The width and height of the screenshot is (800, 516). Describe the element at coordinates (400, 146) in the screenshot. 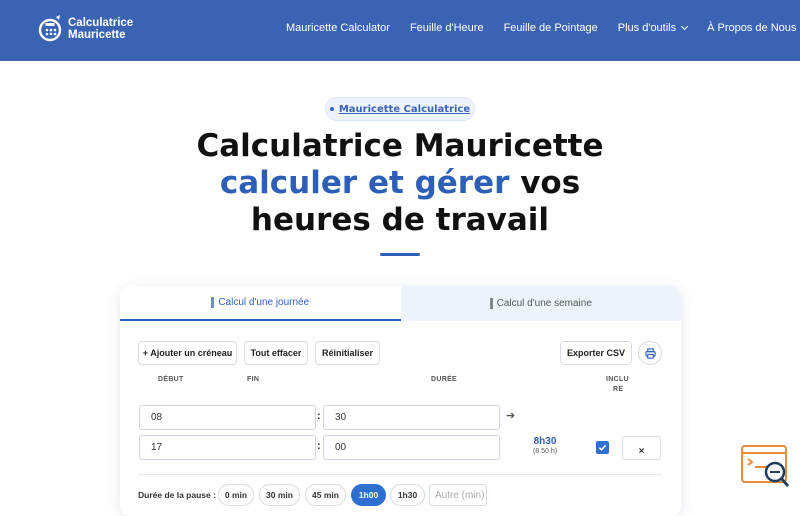

I see `title-line1: Calculatrice Mauricette` at that location.